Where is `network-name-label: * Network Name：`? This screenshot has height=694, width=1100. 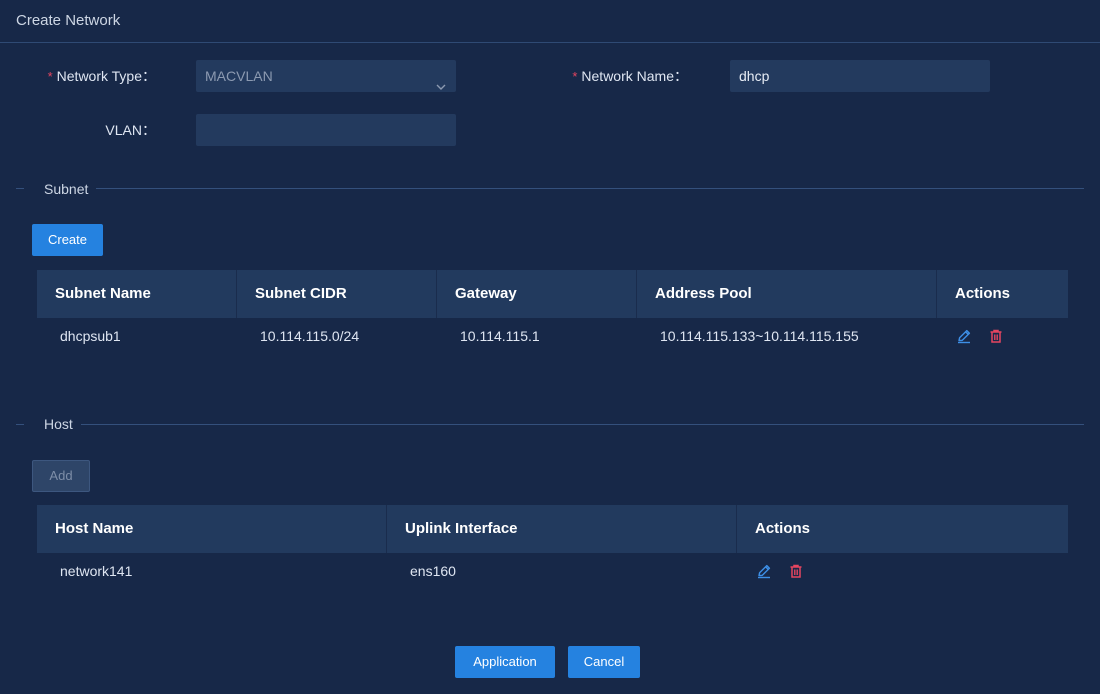 network-name-label: * Network Name： is located at coordinates (624, 76).